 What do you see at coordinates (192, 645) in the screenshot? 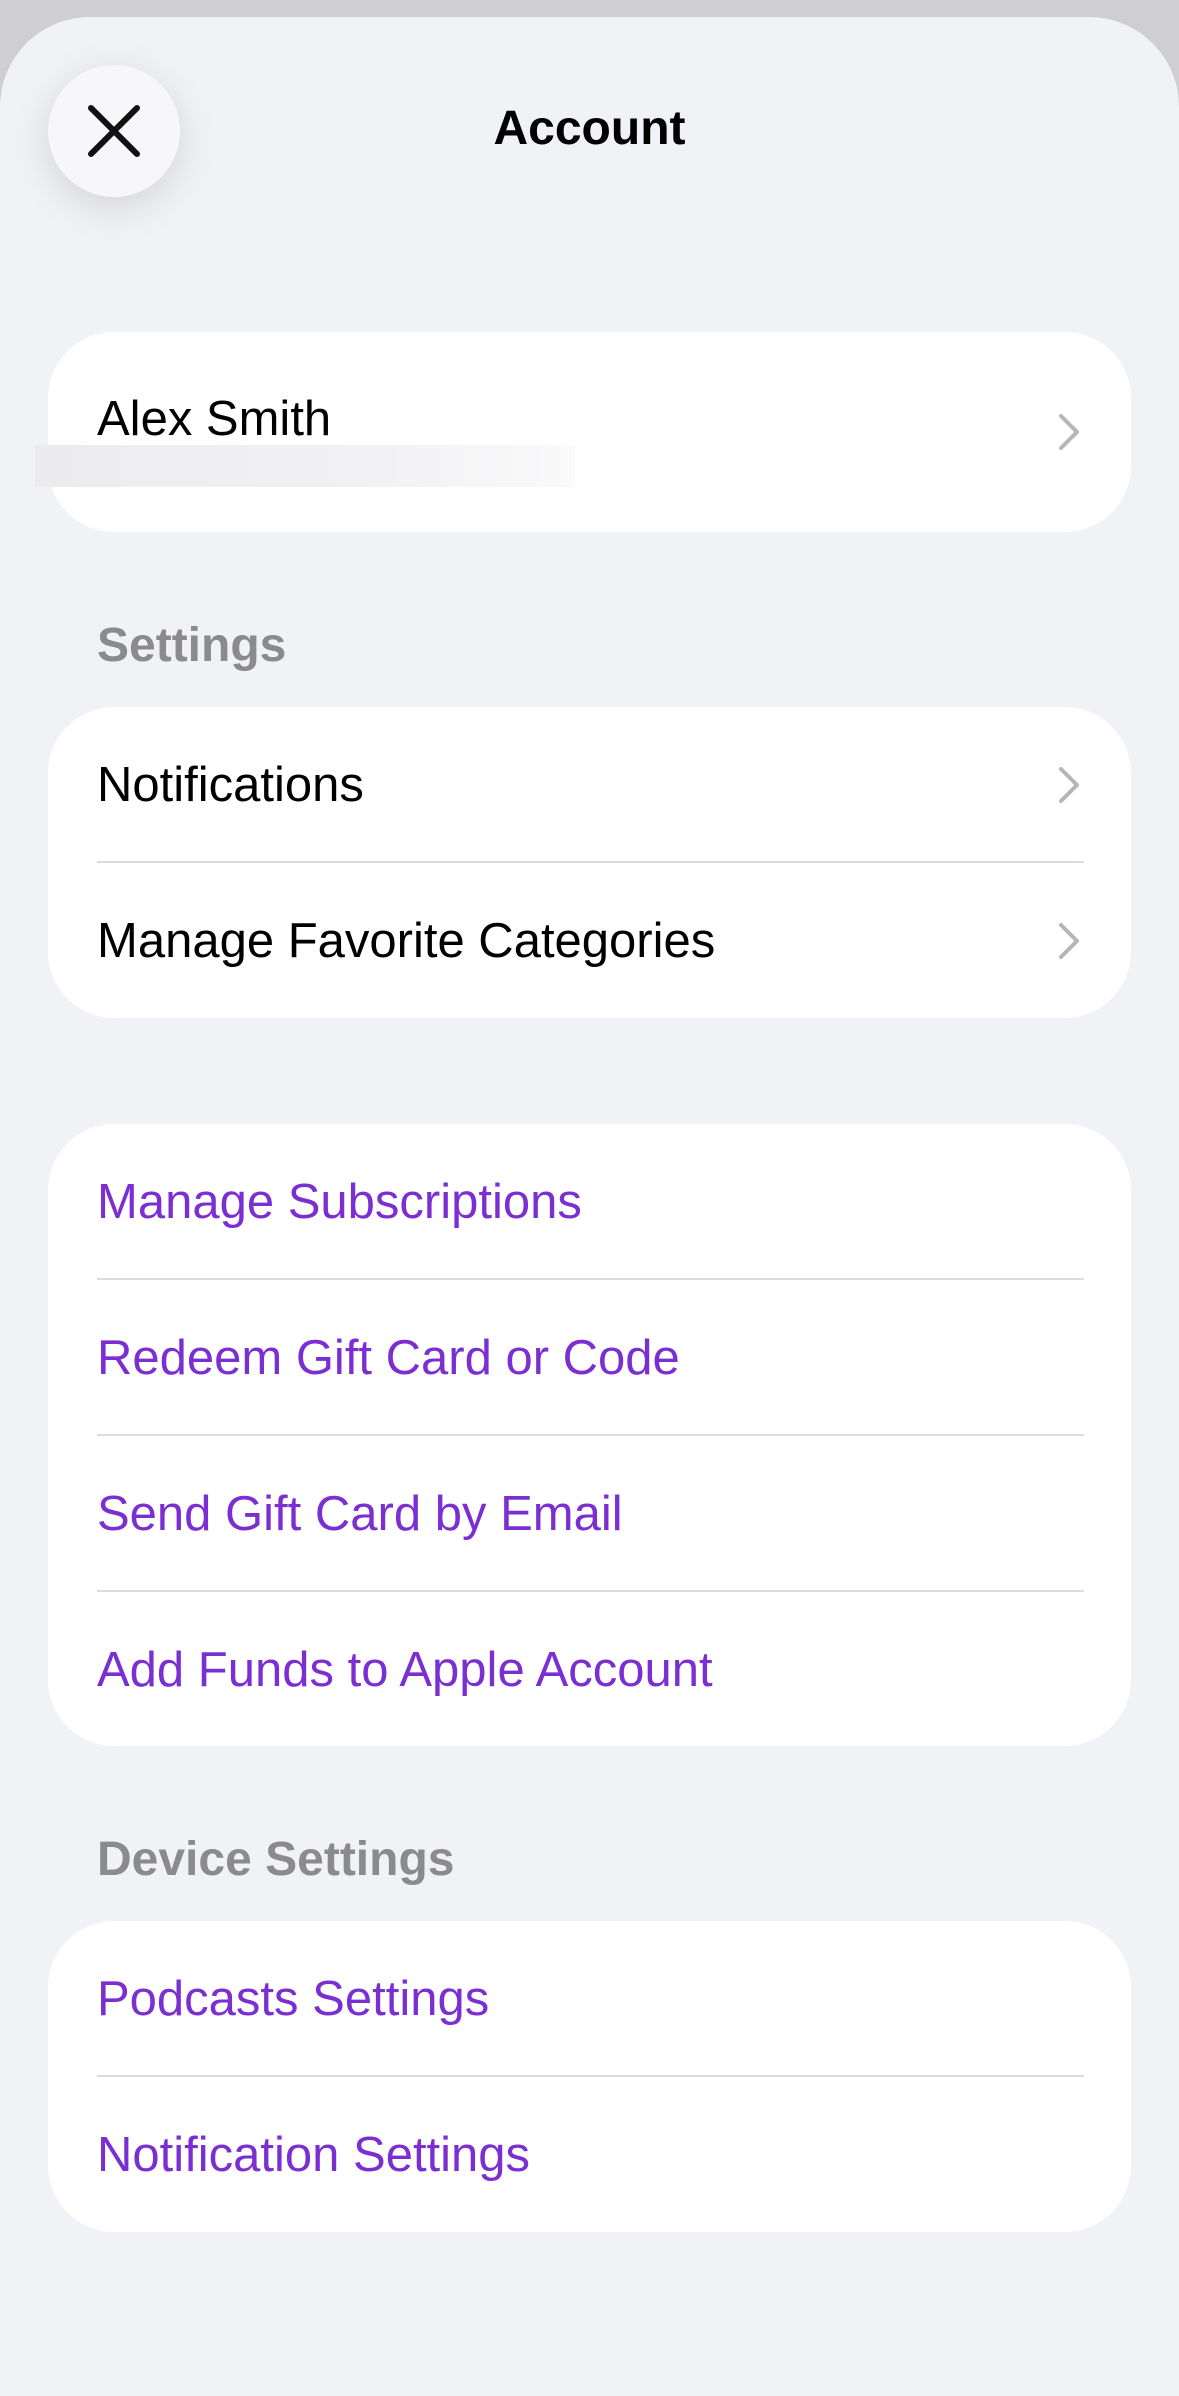
I see `section-header-settings: Settings` at bounding box center [192, 645].